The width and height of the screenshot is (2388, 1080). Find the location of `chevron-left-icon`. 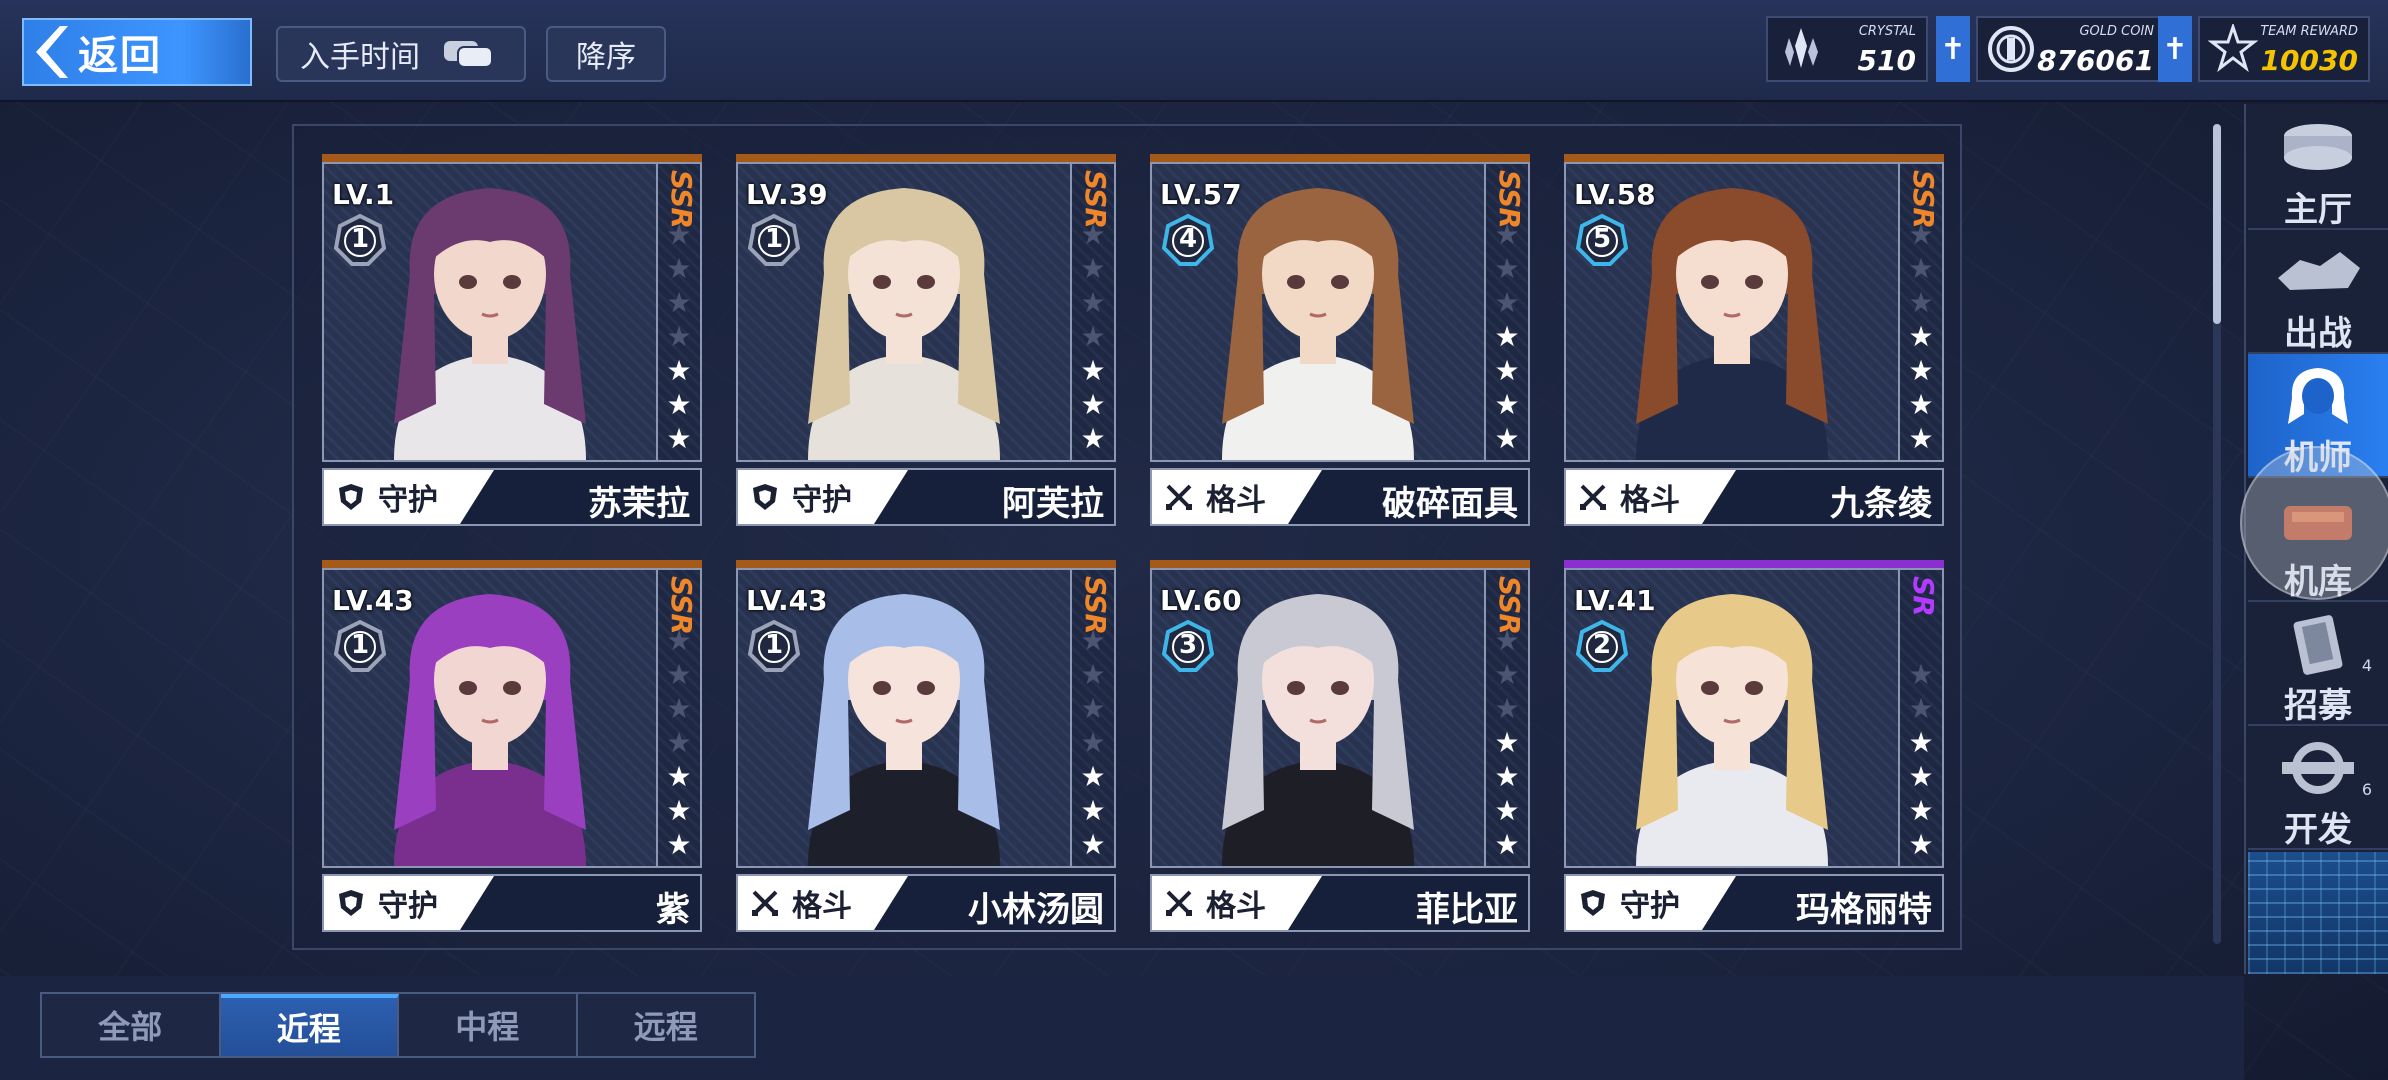

chevron-left-icon is located at coordinates (52, 52).